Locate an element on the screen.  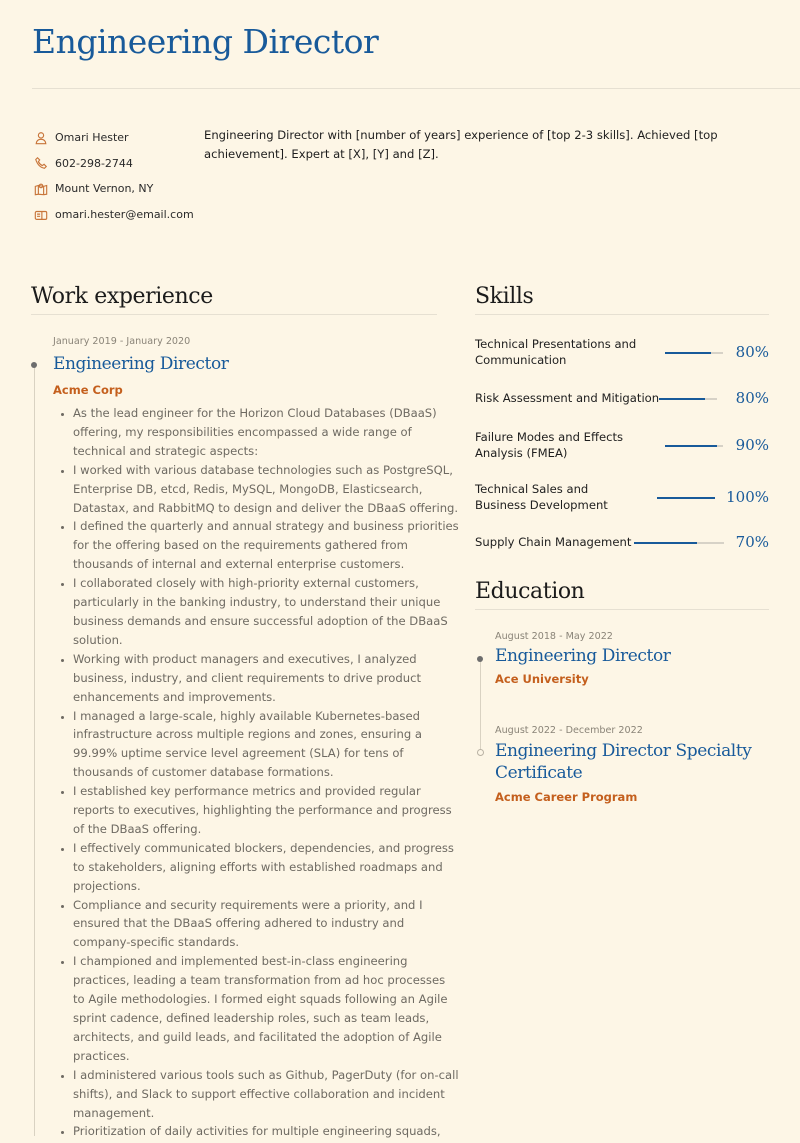
skill-item: Risk Assessment and Mitigation 80% is located at coordinates (622, 398).